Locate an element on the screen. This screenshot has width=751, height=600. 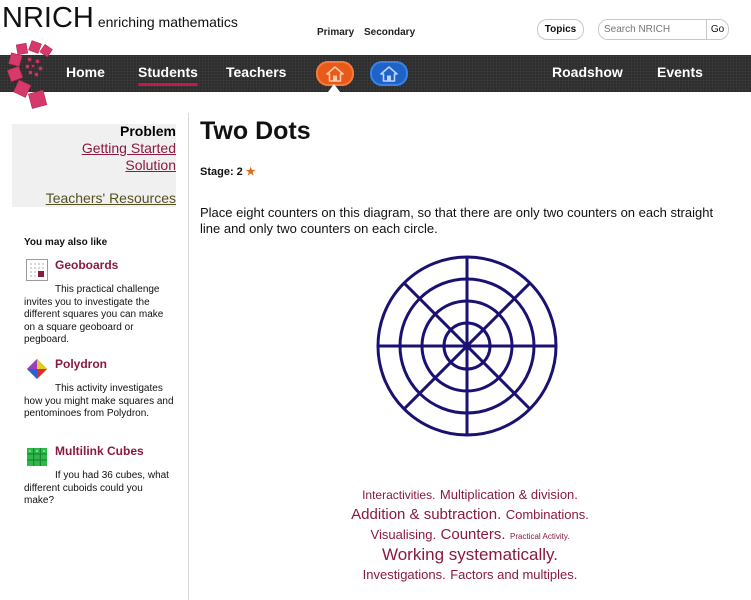
geoboards-link: Geoboards is located at coordinates (86, 265).